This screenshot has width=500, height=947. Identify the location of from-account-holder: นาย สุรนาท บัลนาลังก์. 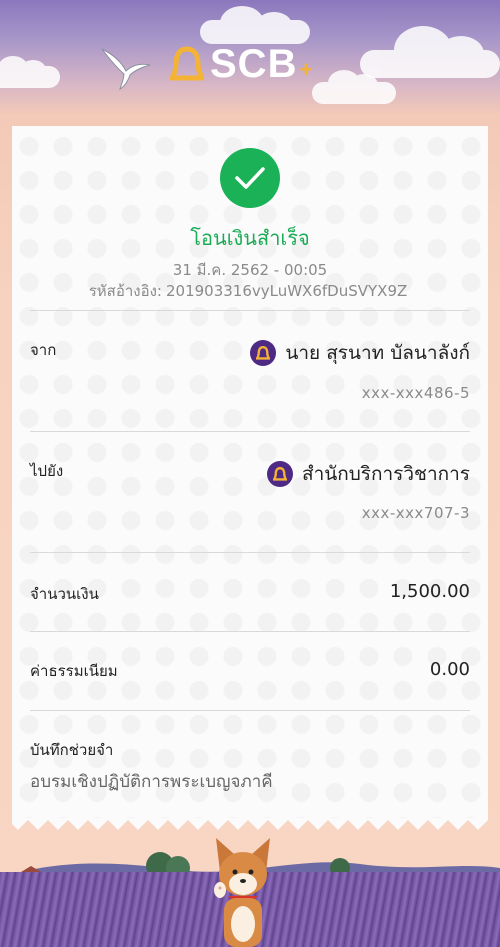
(360, 353).